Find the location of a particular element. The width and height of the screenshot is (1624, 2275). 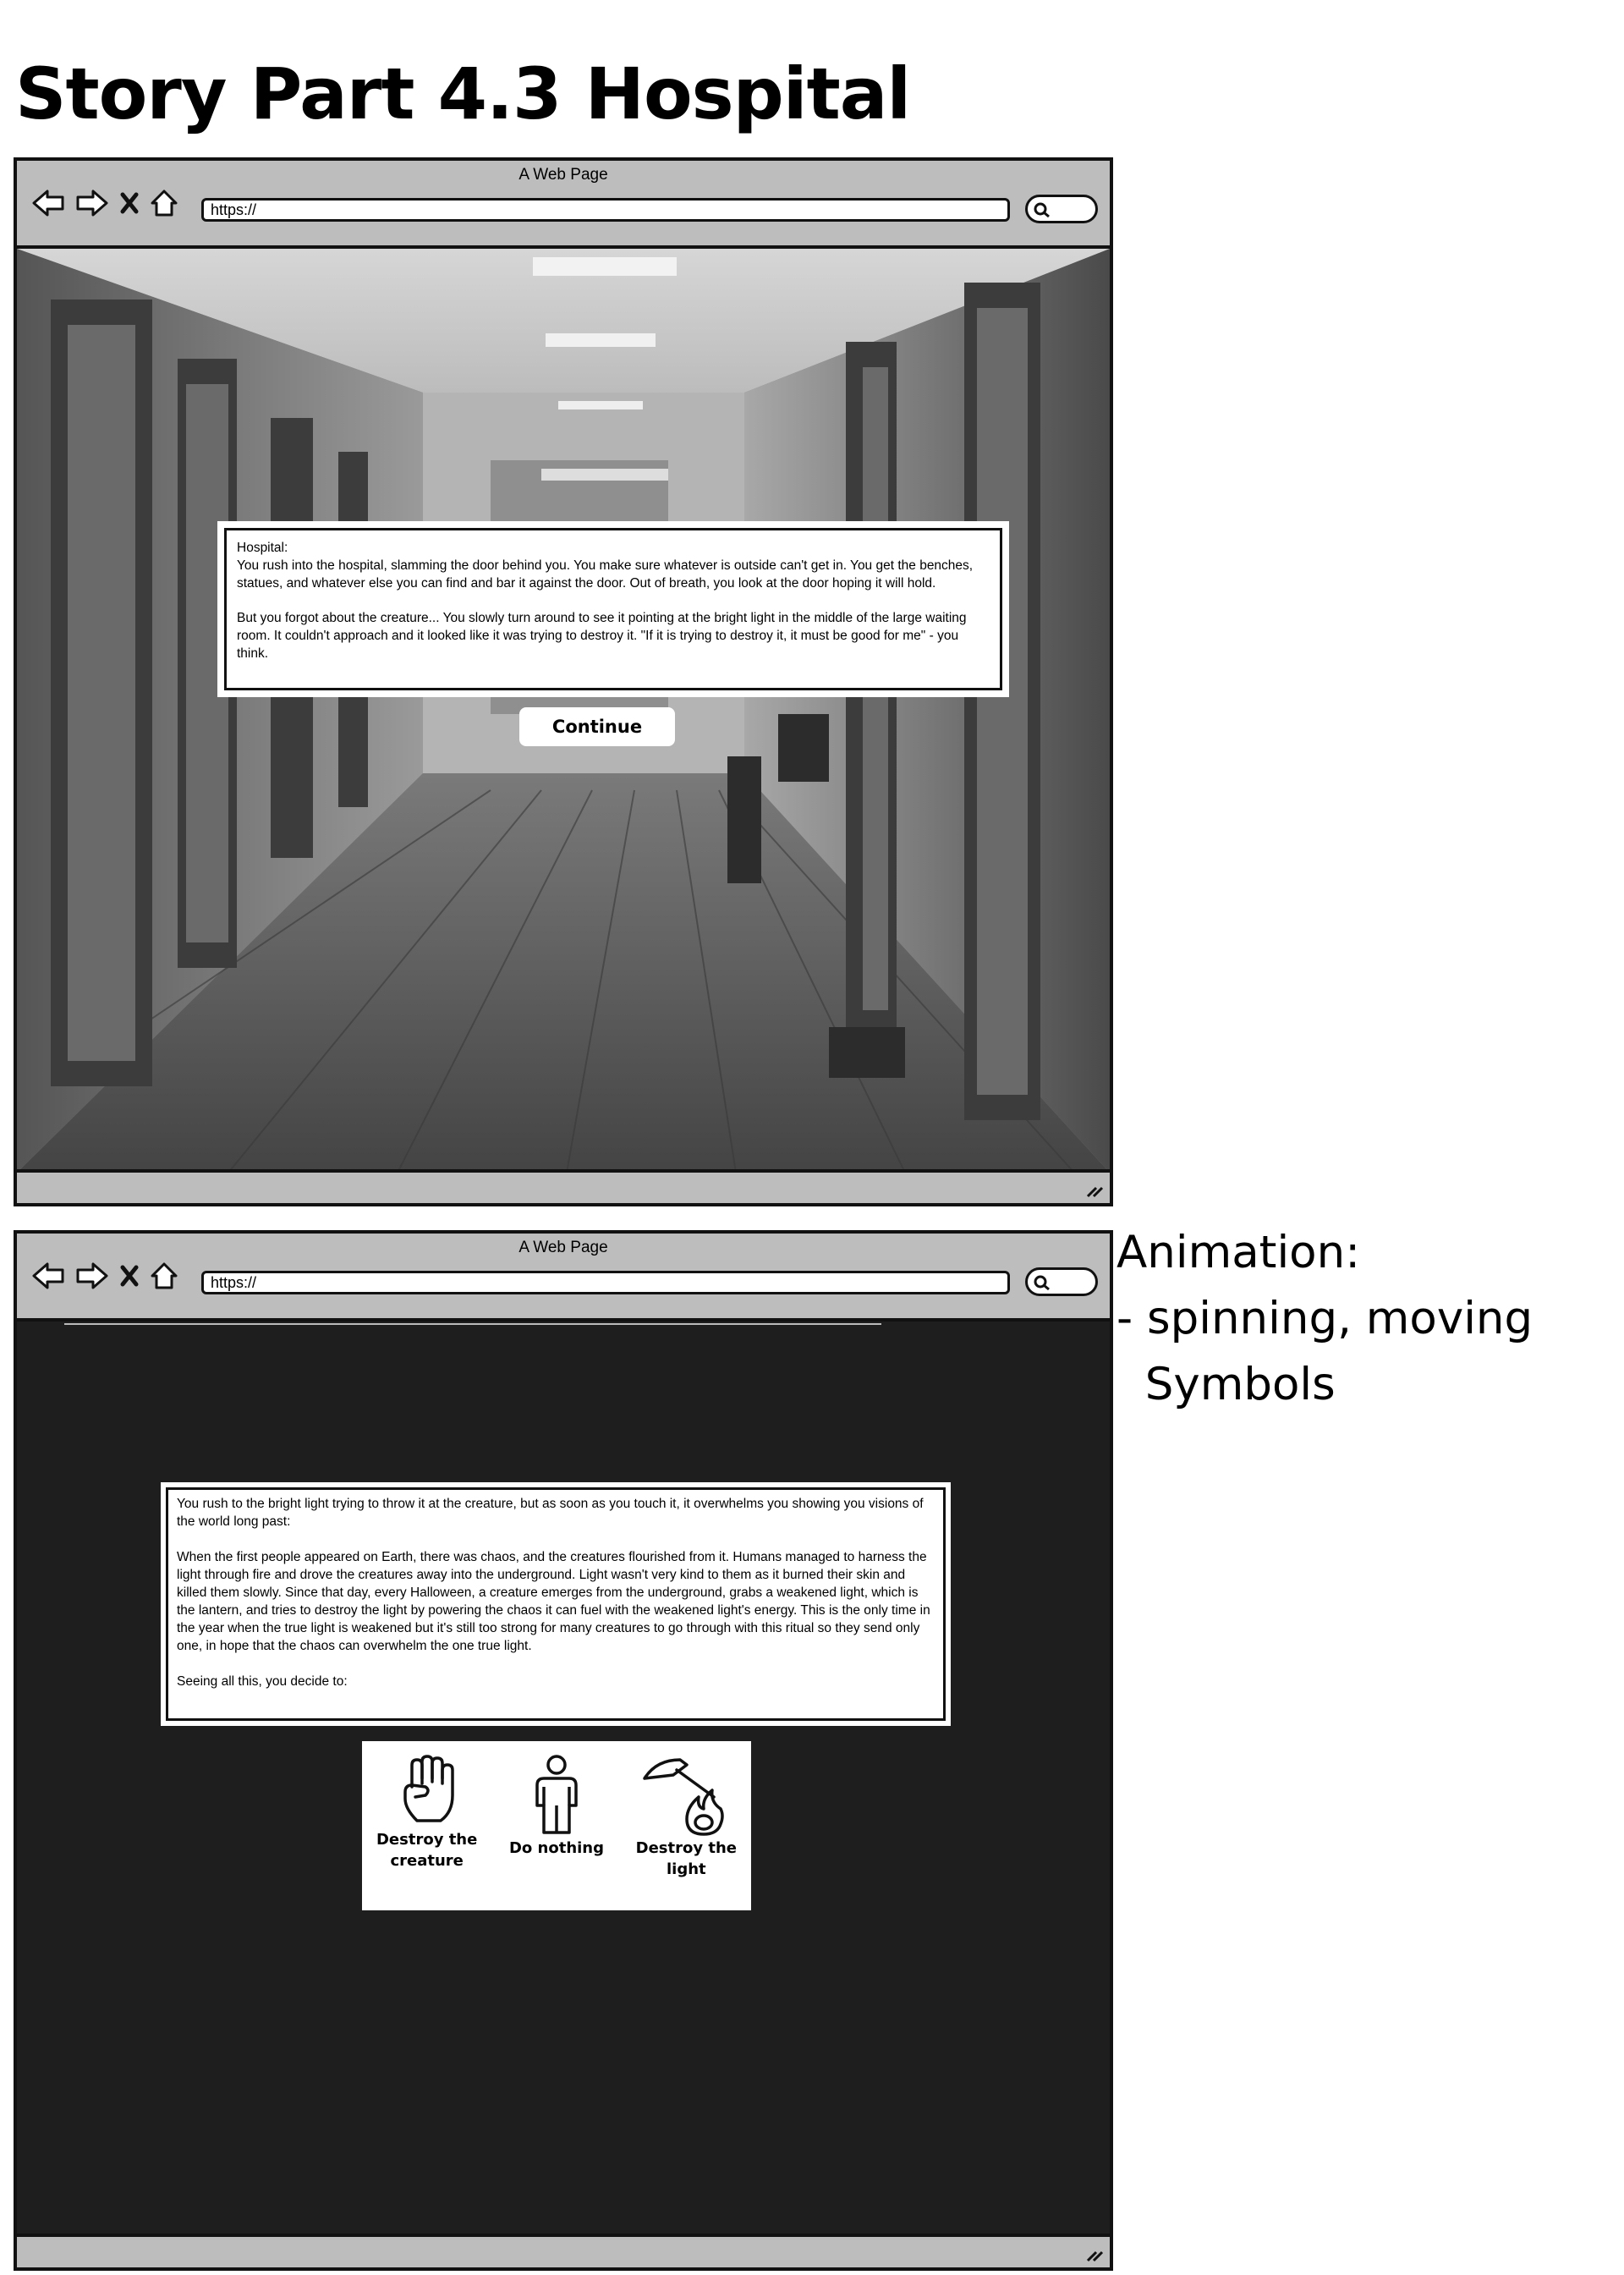

note-line: Symbols is located at coordinates (1226, 1384).